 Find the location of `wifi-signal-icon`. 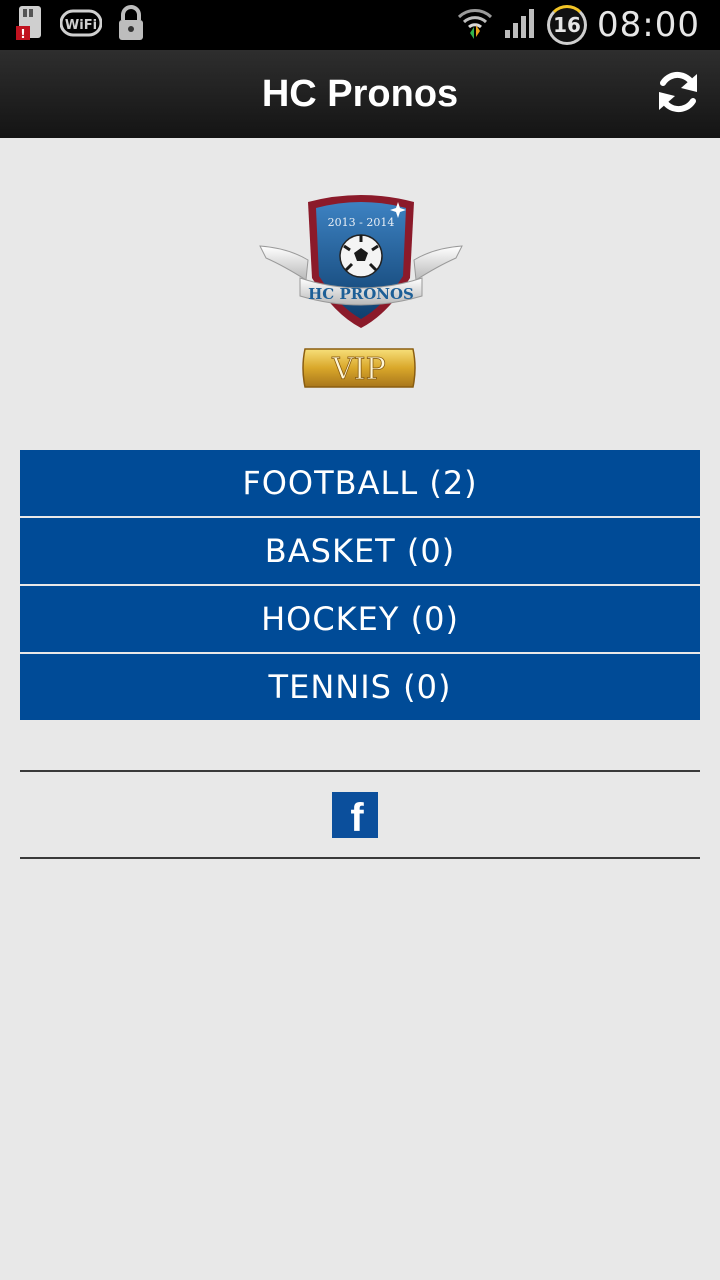

wifi-signal-icon is located at coordinates (475, 25).